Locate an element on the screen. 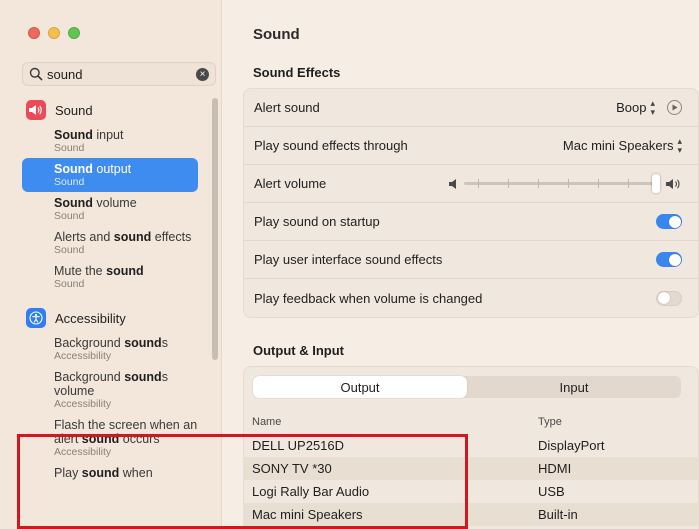 This screenshot has height=529, width=699. minimize-window-button is located at coordinates (54, 33).